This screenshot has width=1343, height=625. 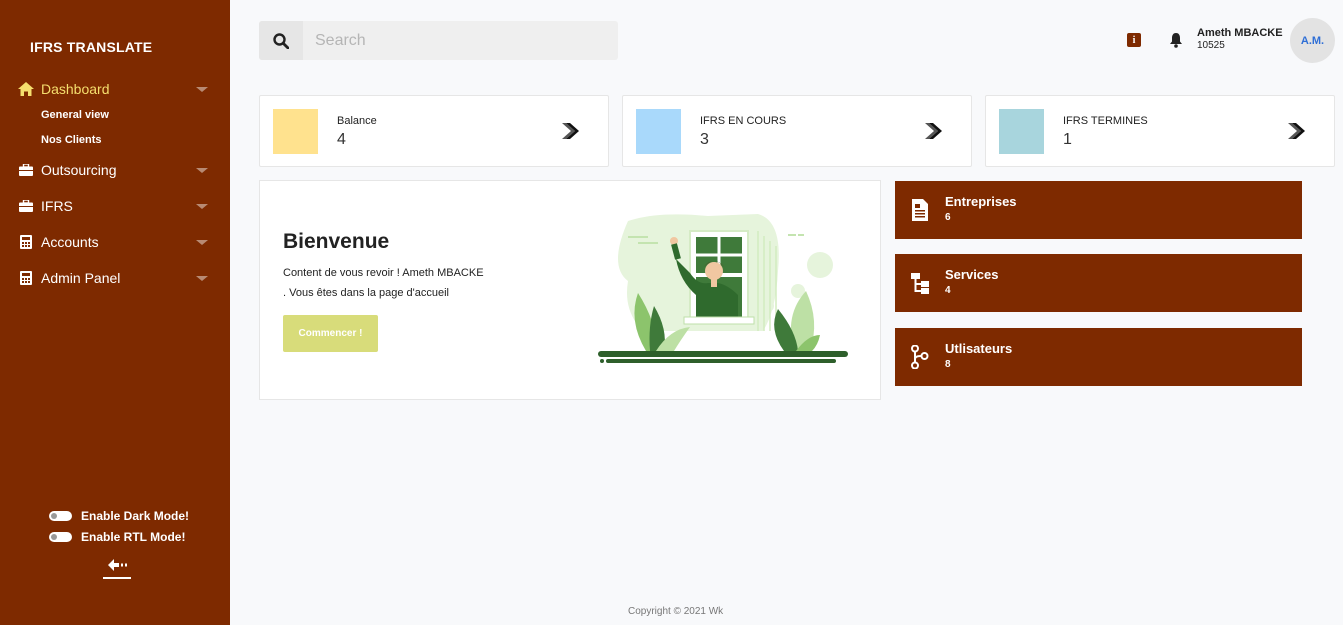 I want to click on welcome-message-line-1: Content de vous revoir ! Ameth MBACKE, so click(x=383, y=273).